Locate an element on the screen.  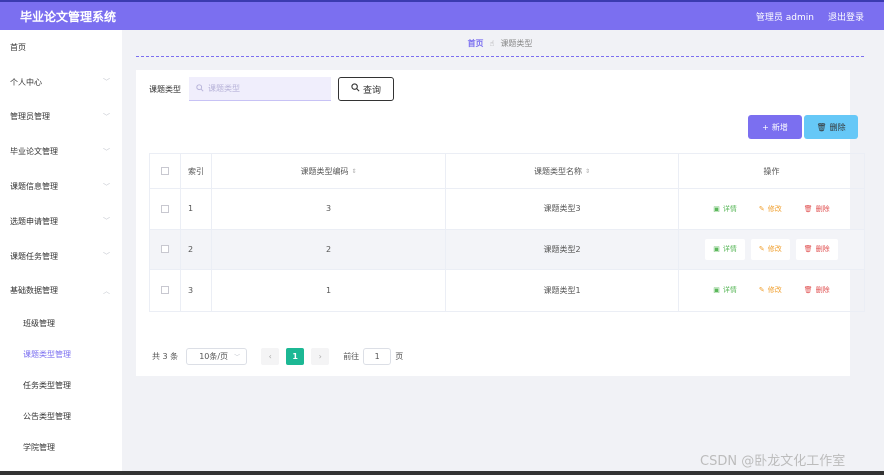
next-page-button: › is located at coordinates (320, 356).